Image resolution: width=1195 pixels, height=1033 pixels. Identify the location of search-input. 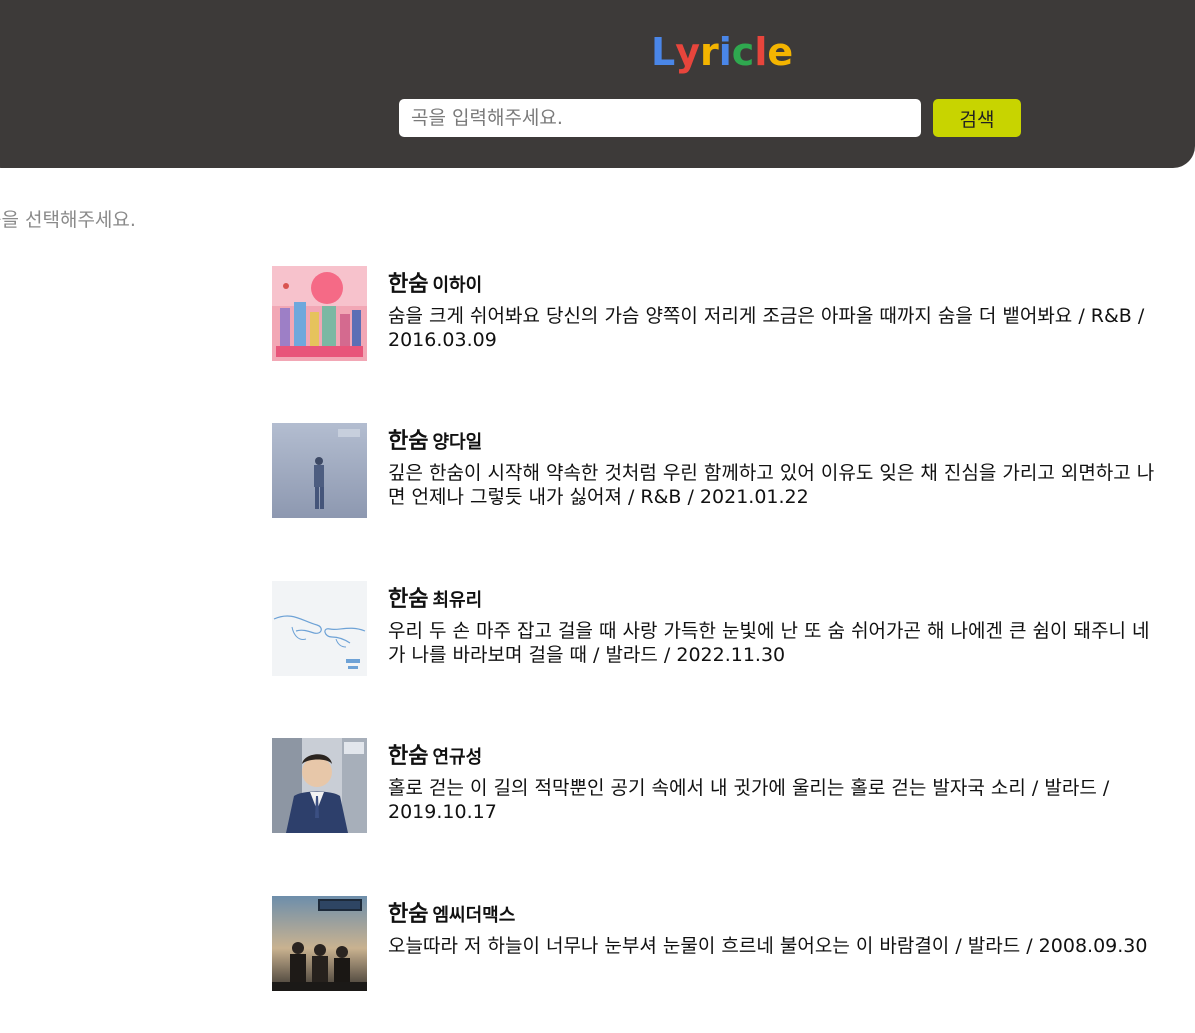
(660, 118).